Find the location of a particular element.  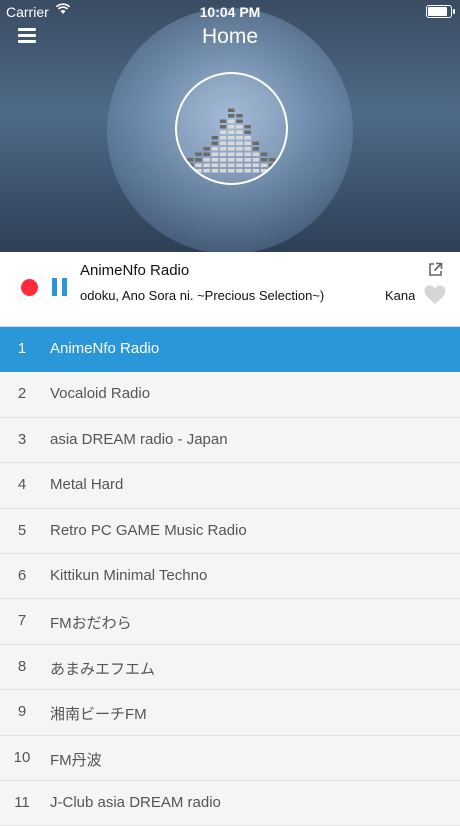

station-name: あまみエフエム is located at coordinates (103, 669).